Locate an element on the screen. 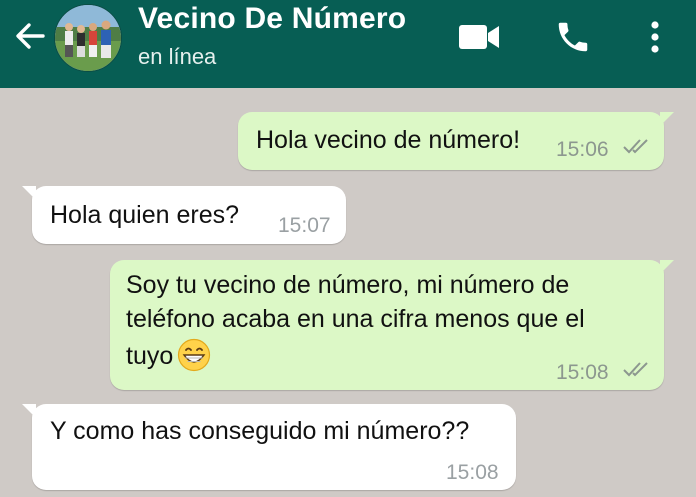 The image size is (696, 497). phone-icon is located at coordinates (573, 37).